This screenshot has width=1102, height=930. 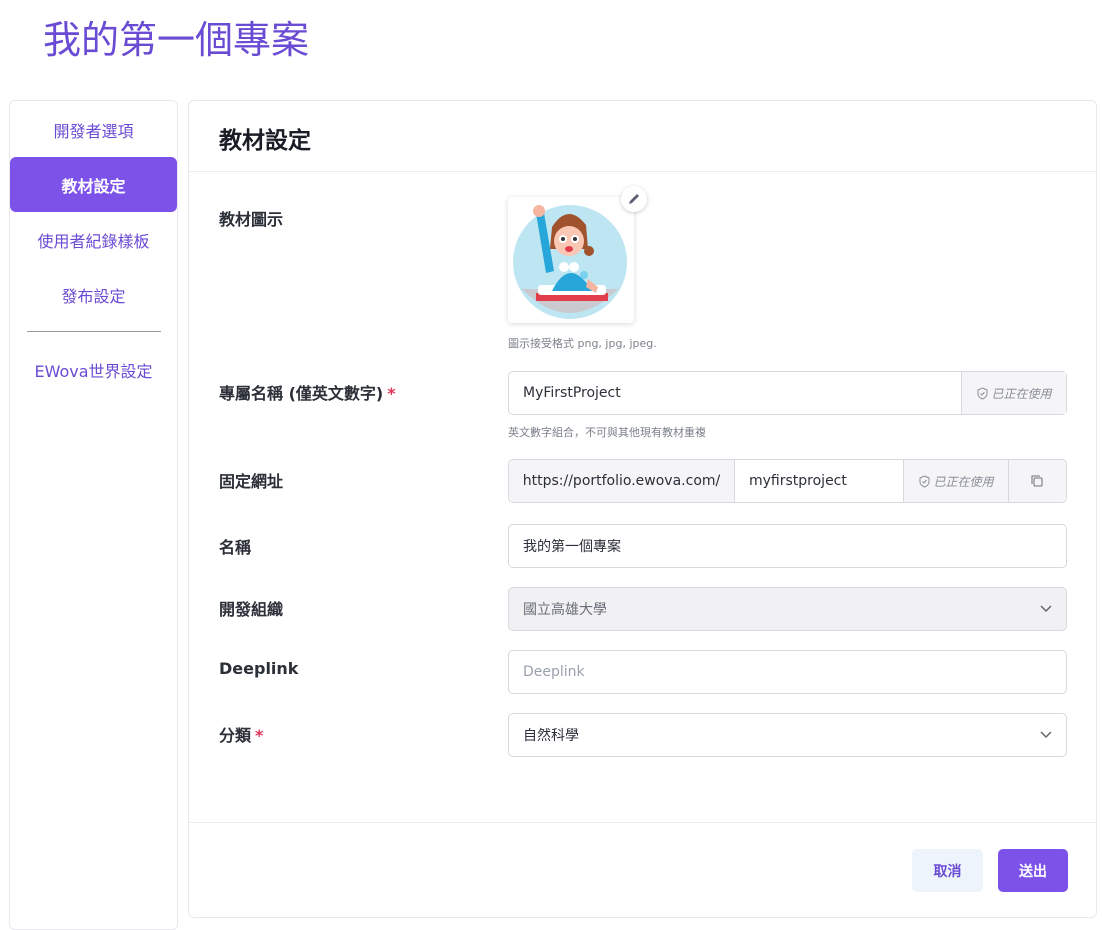 I want to click on name-label: 名稱, so click(x=235, y=547).